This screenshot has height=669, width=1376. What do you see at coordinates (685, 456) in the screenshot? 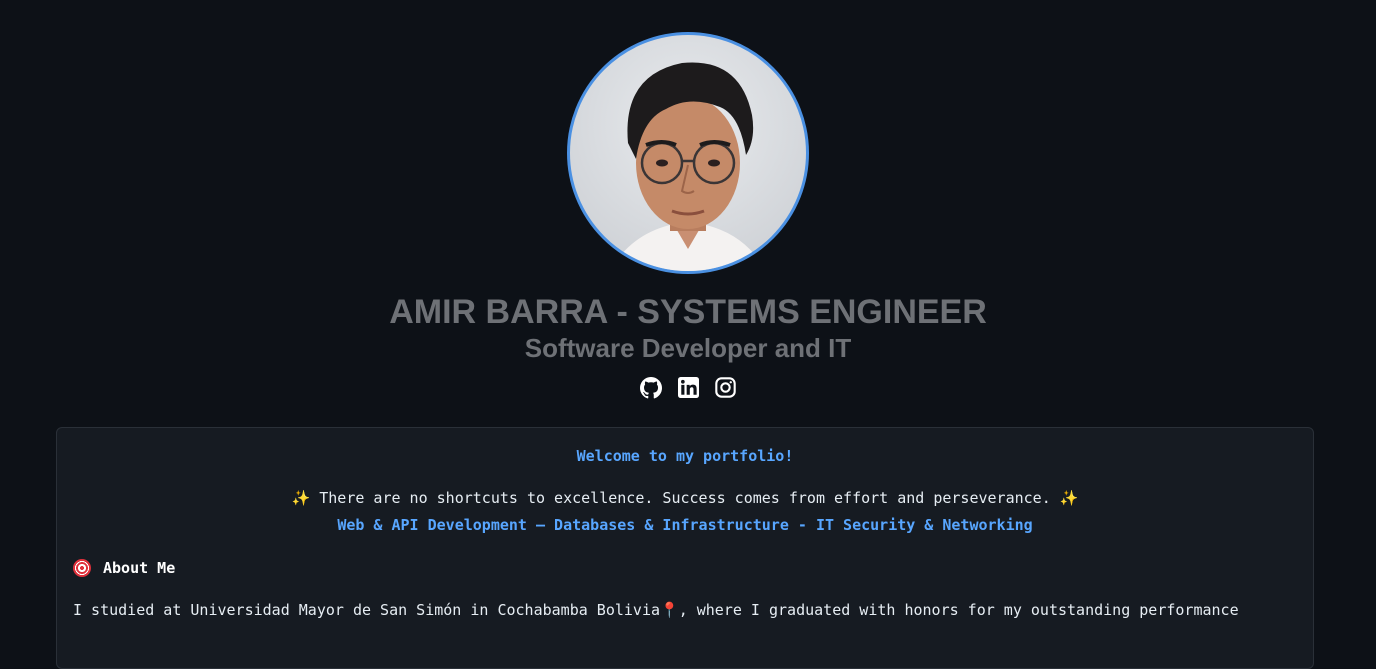
I see `welcome-text: Welcome to my portfolio!` at bounding box center [685, 456].